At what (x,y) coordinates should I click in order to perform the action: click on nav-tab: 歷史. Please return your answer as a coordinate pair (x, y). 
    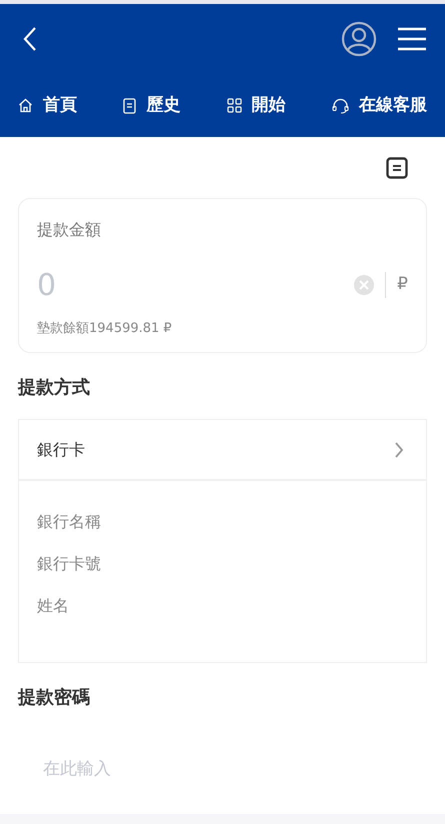
    Looking at the image, I should click on (151, 105).